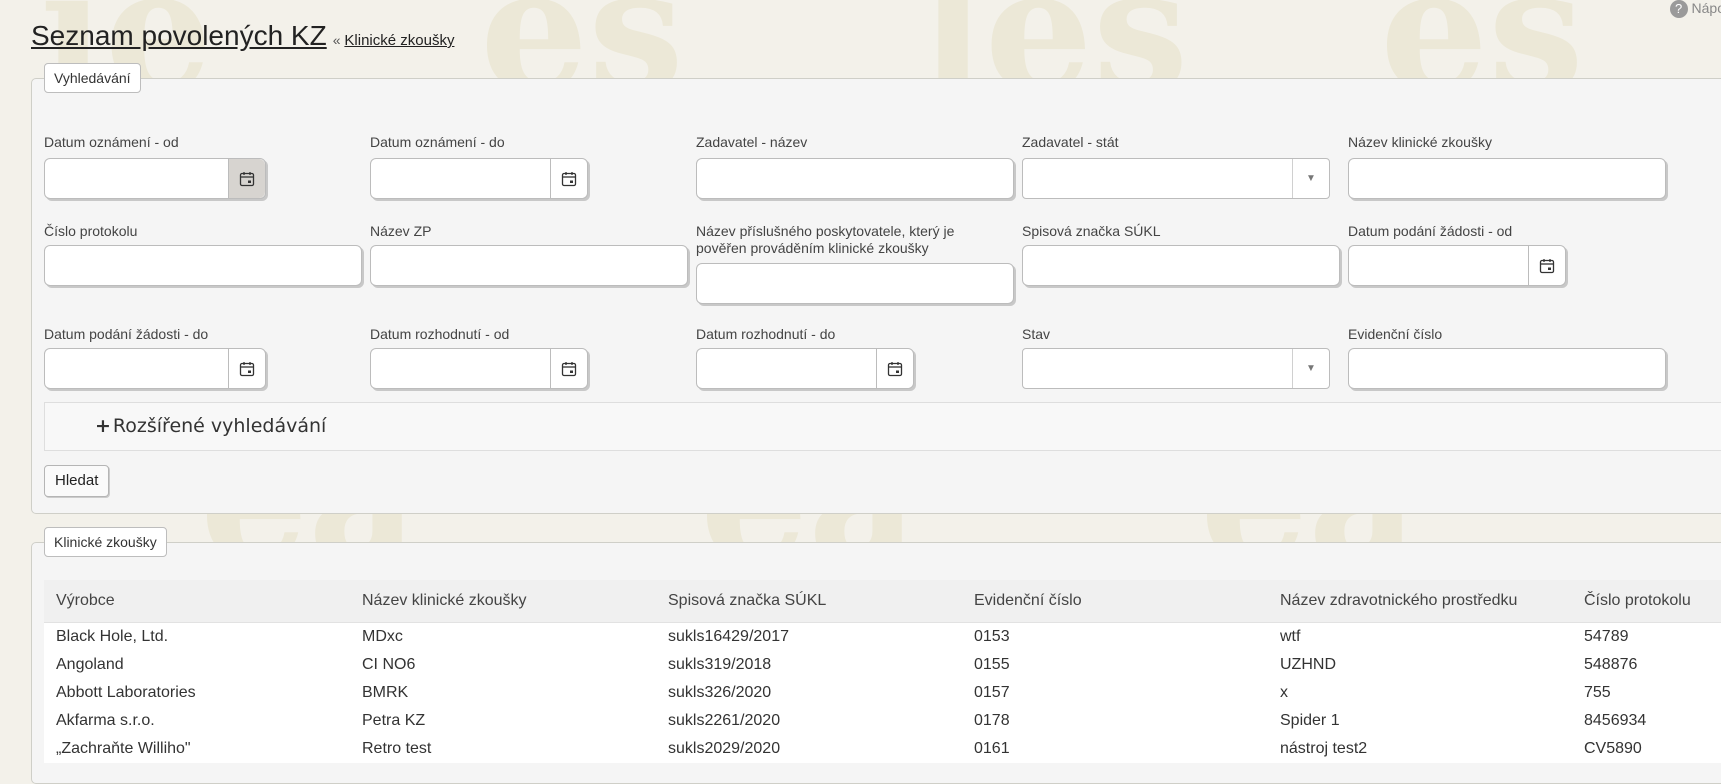 This screenshot has height=784, width=1721. Describe the element at coordinates (479, 178) in the screenshot. I see `datum-oznameni-do-input` at that location.